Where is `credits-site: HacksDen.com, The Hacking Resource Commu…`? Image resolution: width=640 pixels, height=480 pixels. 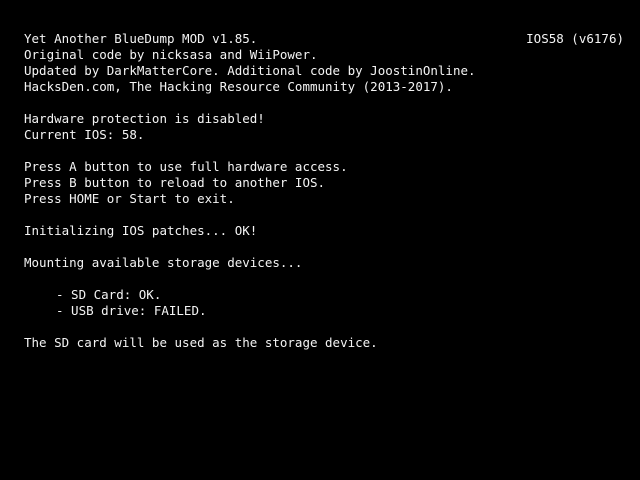
credits-site: HacksDen.com, The Hacking Resource Commu… is located at coordinates (238, 86).